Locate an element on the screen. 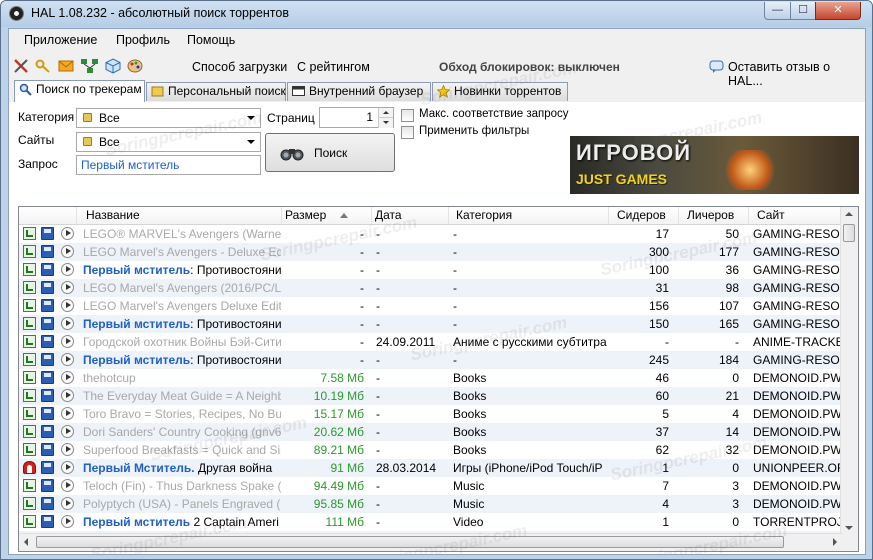  key-icon is located at coordinates (43, 66).